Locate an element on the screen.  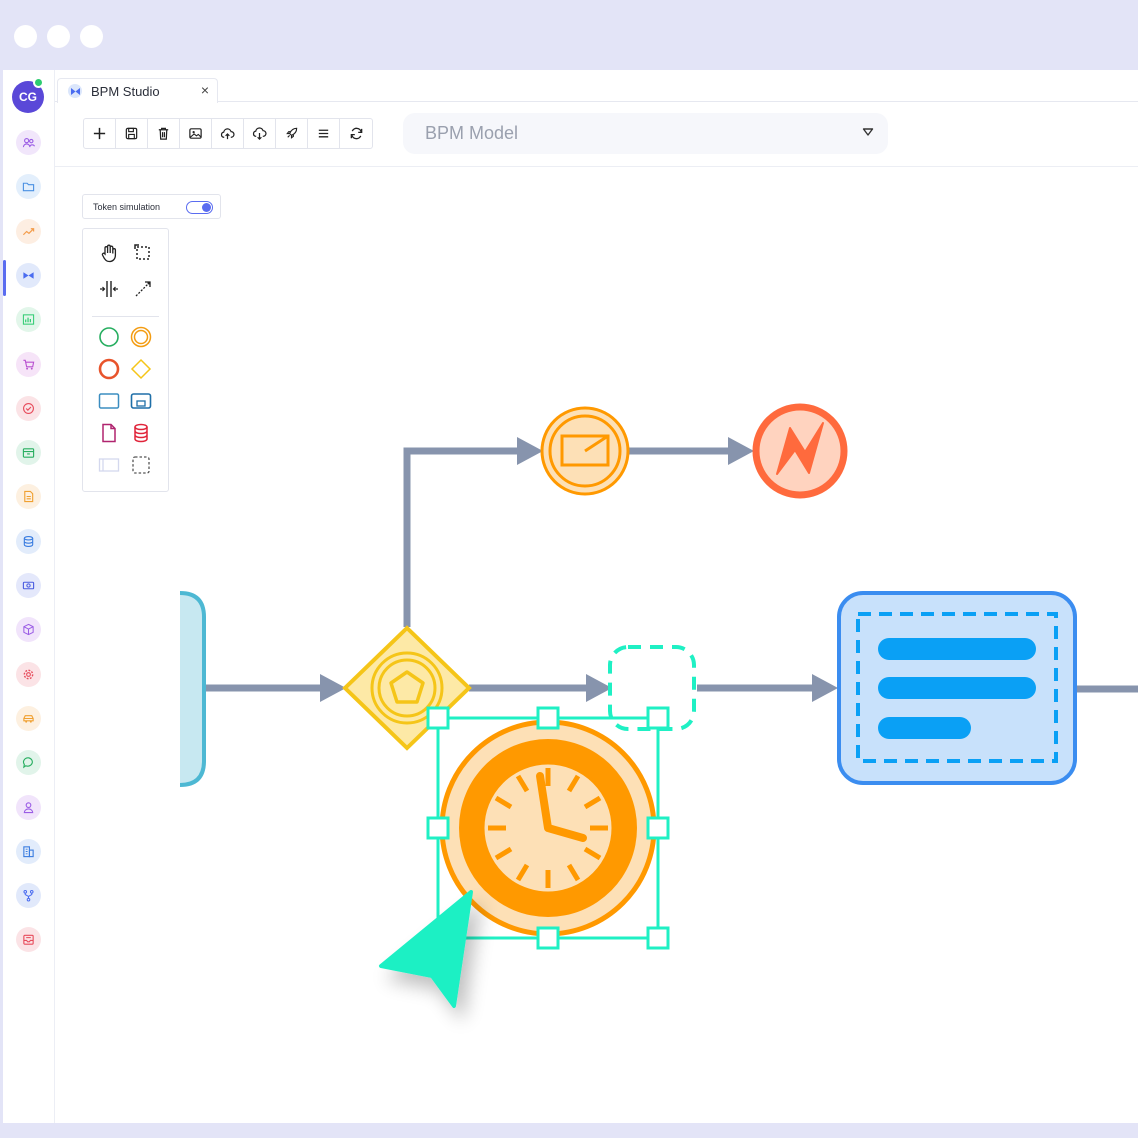
image-icon is located at coordinates (195, 133).